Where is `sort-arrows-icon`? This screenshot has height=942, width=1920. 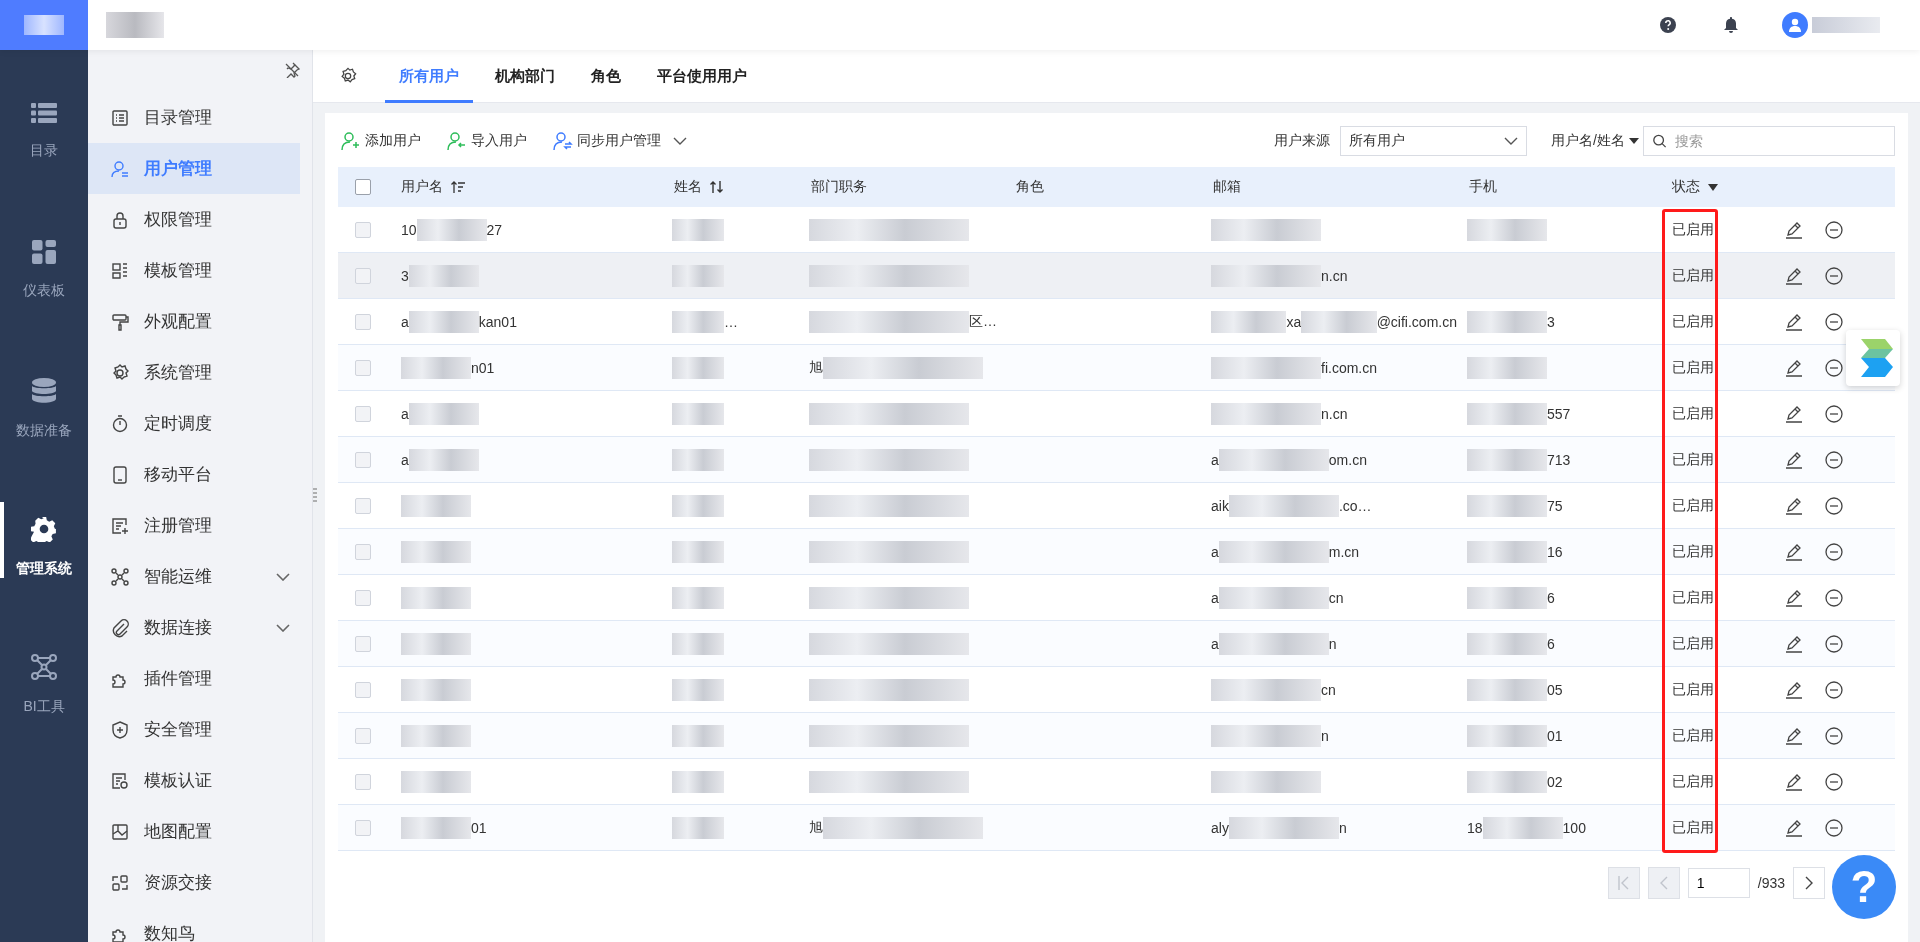
sort-arrows-icon is located at coordinates (716, 187).